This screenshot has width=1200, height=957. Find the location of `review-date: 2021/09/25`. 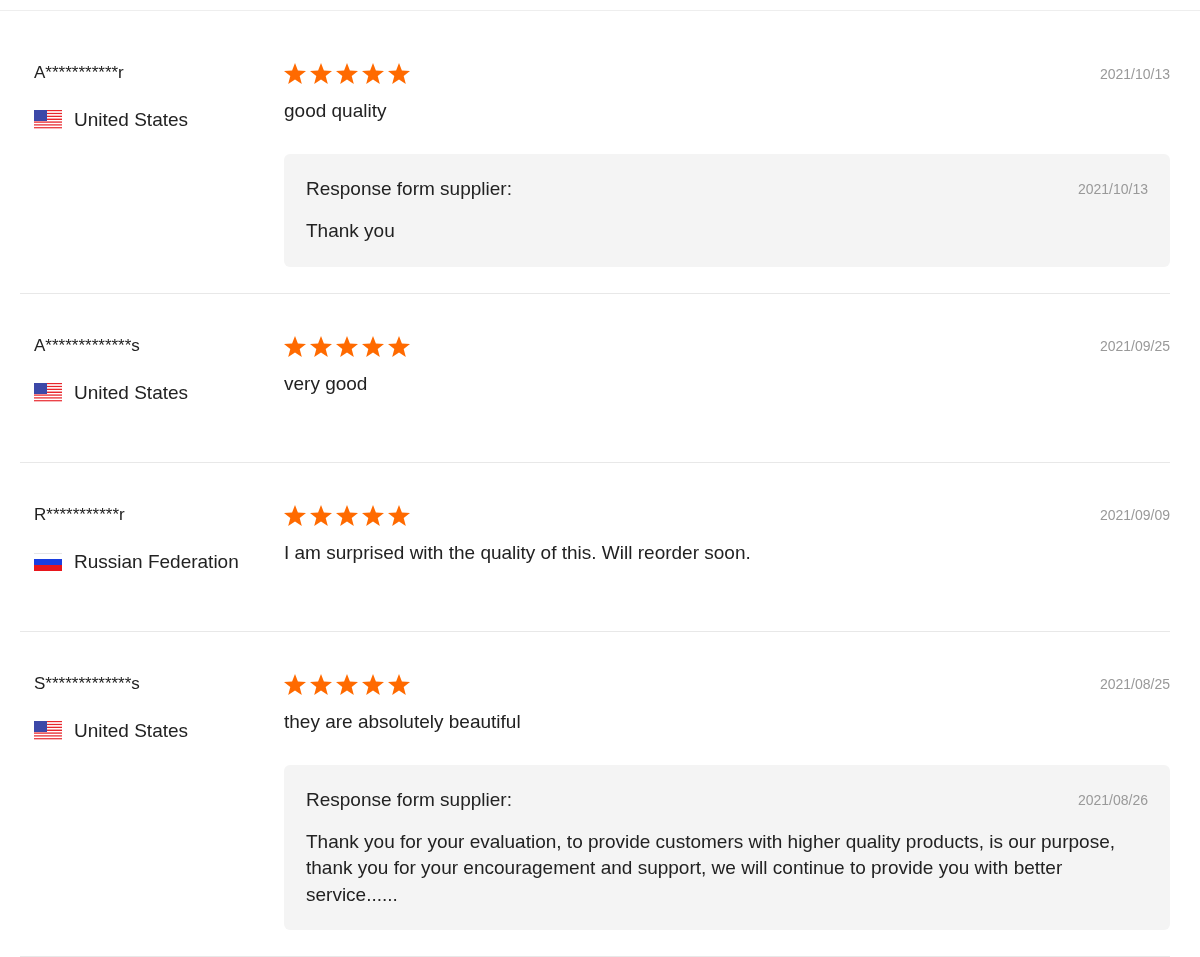

review-date: 2021/09/25 is located at coordinates (1134, 346).